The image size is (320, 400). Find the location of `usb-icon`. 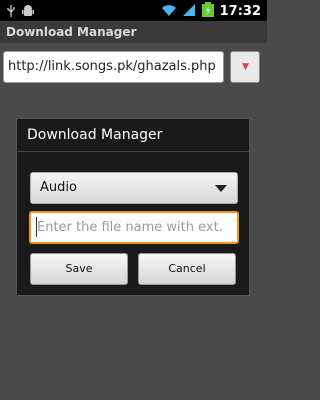

usb-icon is located at coordinates (11, 12).